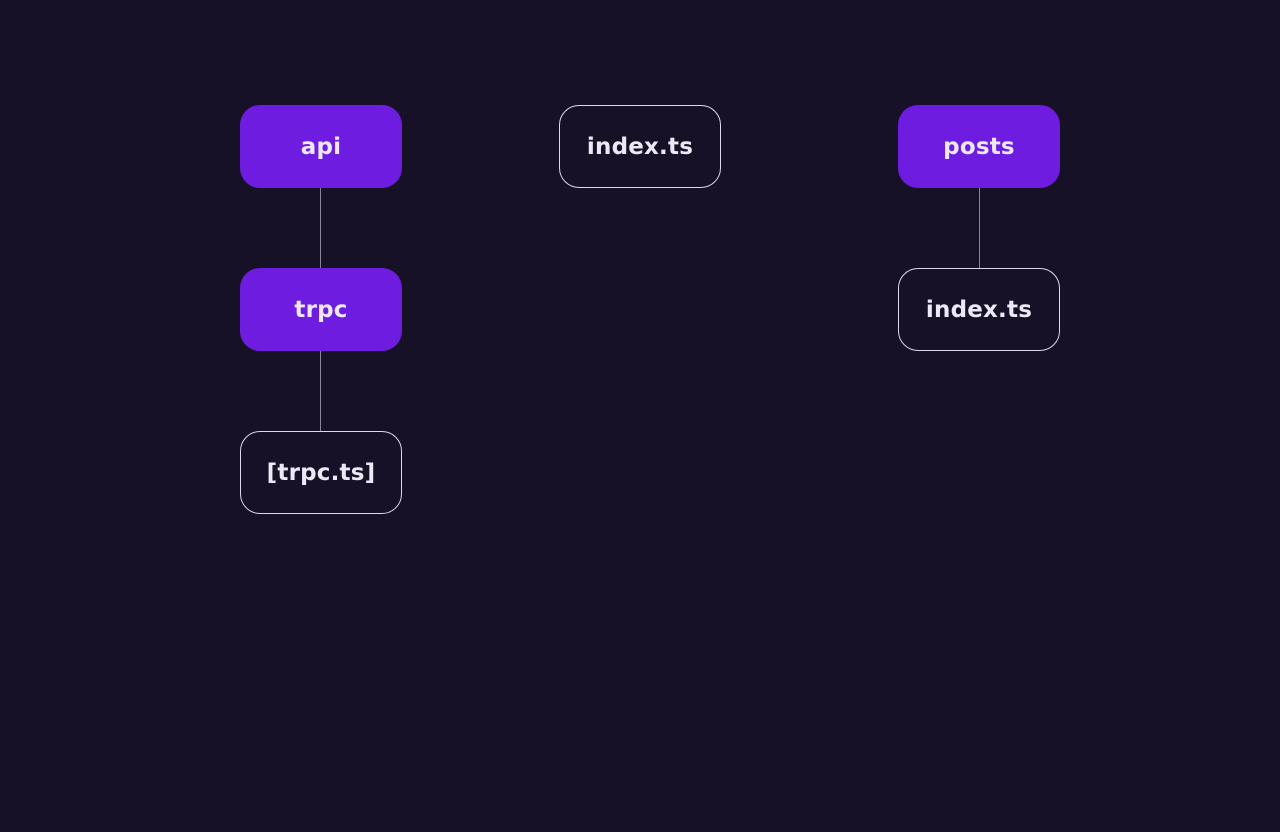 The width and height of the screenshot is (1280, 832). What do you see at coordinates (320, 228) in the screenshot?
I see `edge-api-trpc` at bounding box center [320, 228].